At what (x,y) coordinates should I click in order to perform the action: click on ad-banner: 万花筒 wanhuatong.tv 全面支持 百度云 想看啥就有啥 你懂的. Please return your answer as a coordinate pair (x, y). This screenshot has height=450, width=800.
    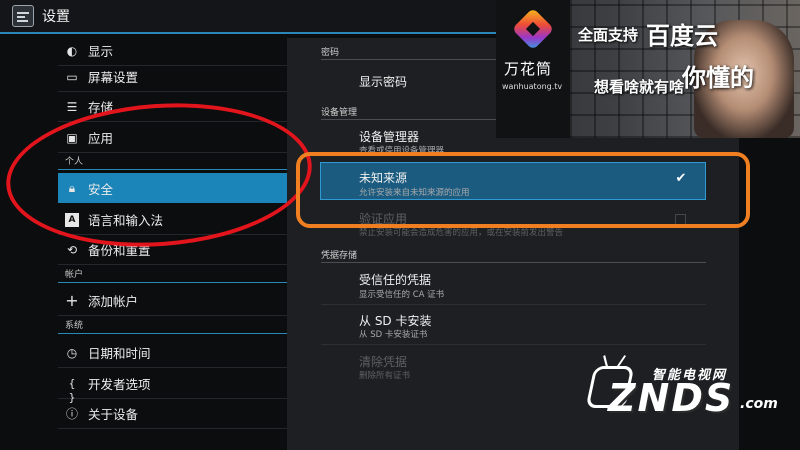
    Looking at the image, I should click on (648, 69).